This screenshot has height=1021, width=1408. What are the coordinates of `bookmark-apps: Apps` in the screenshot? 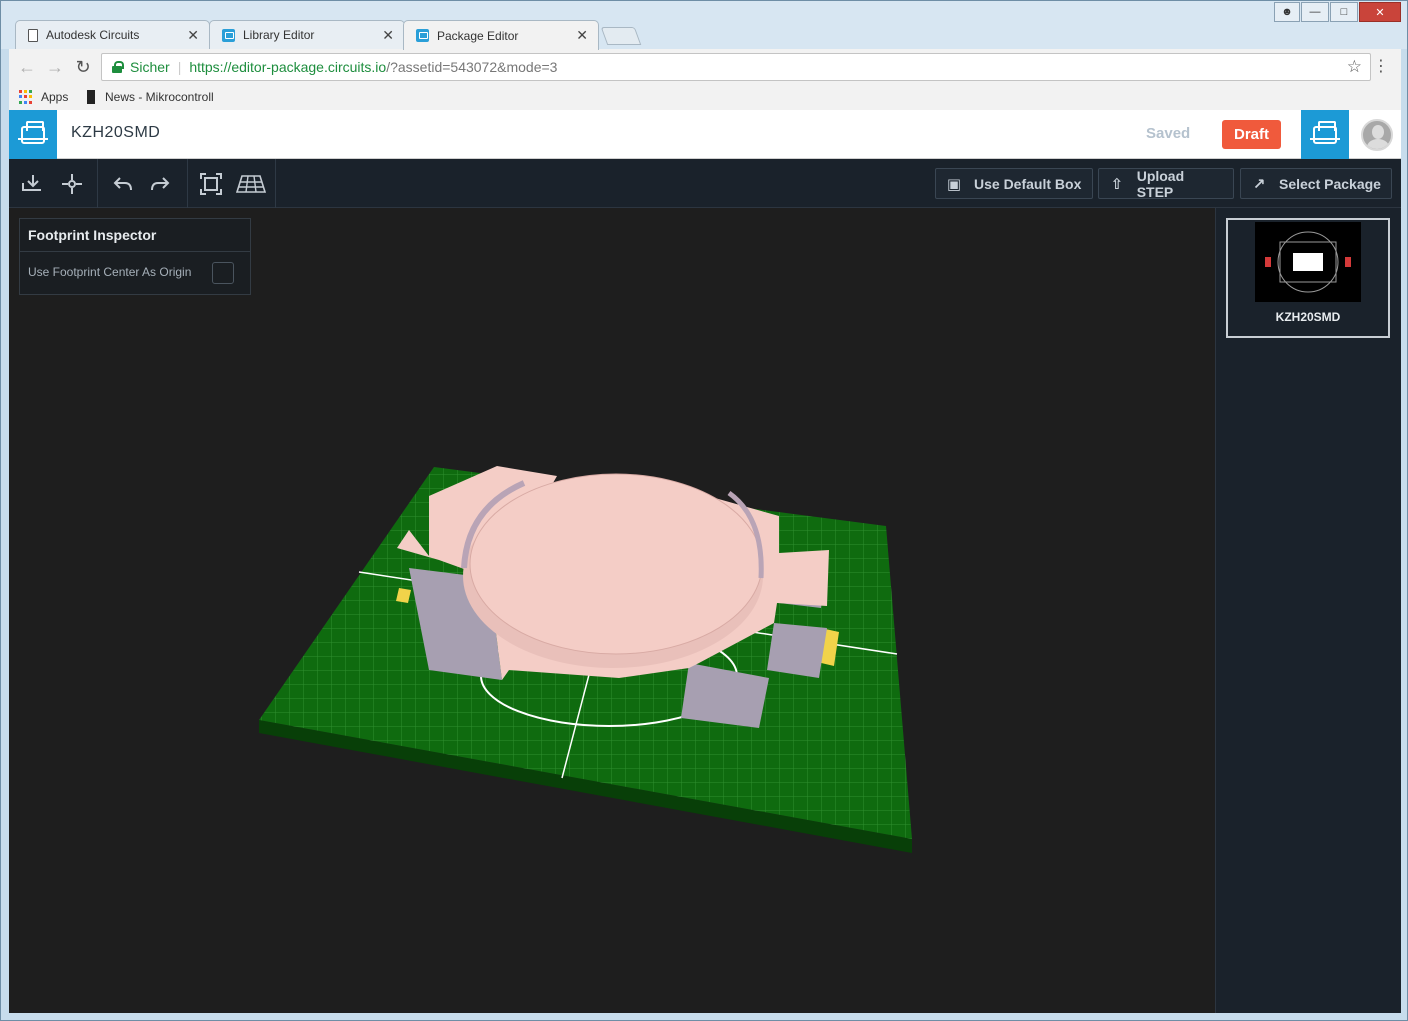 It's located at (43, 97).